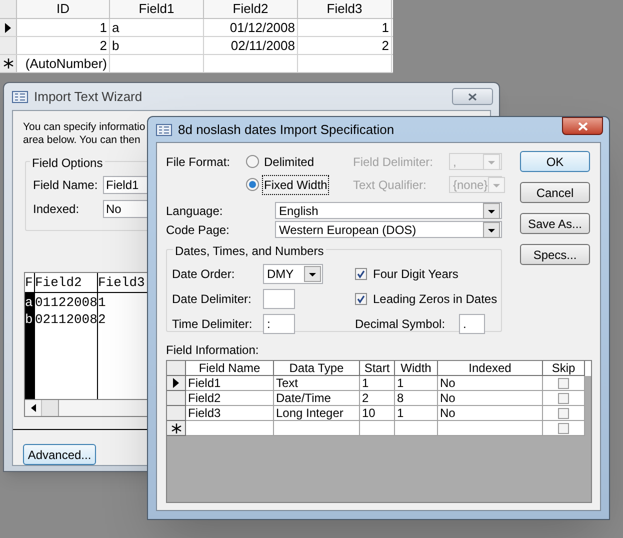 The height and width of the screenshot is (538, 623). I want to click on table-cell-text: Field2, so click(204, 398).